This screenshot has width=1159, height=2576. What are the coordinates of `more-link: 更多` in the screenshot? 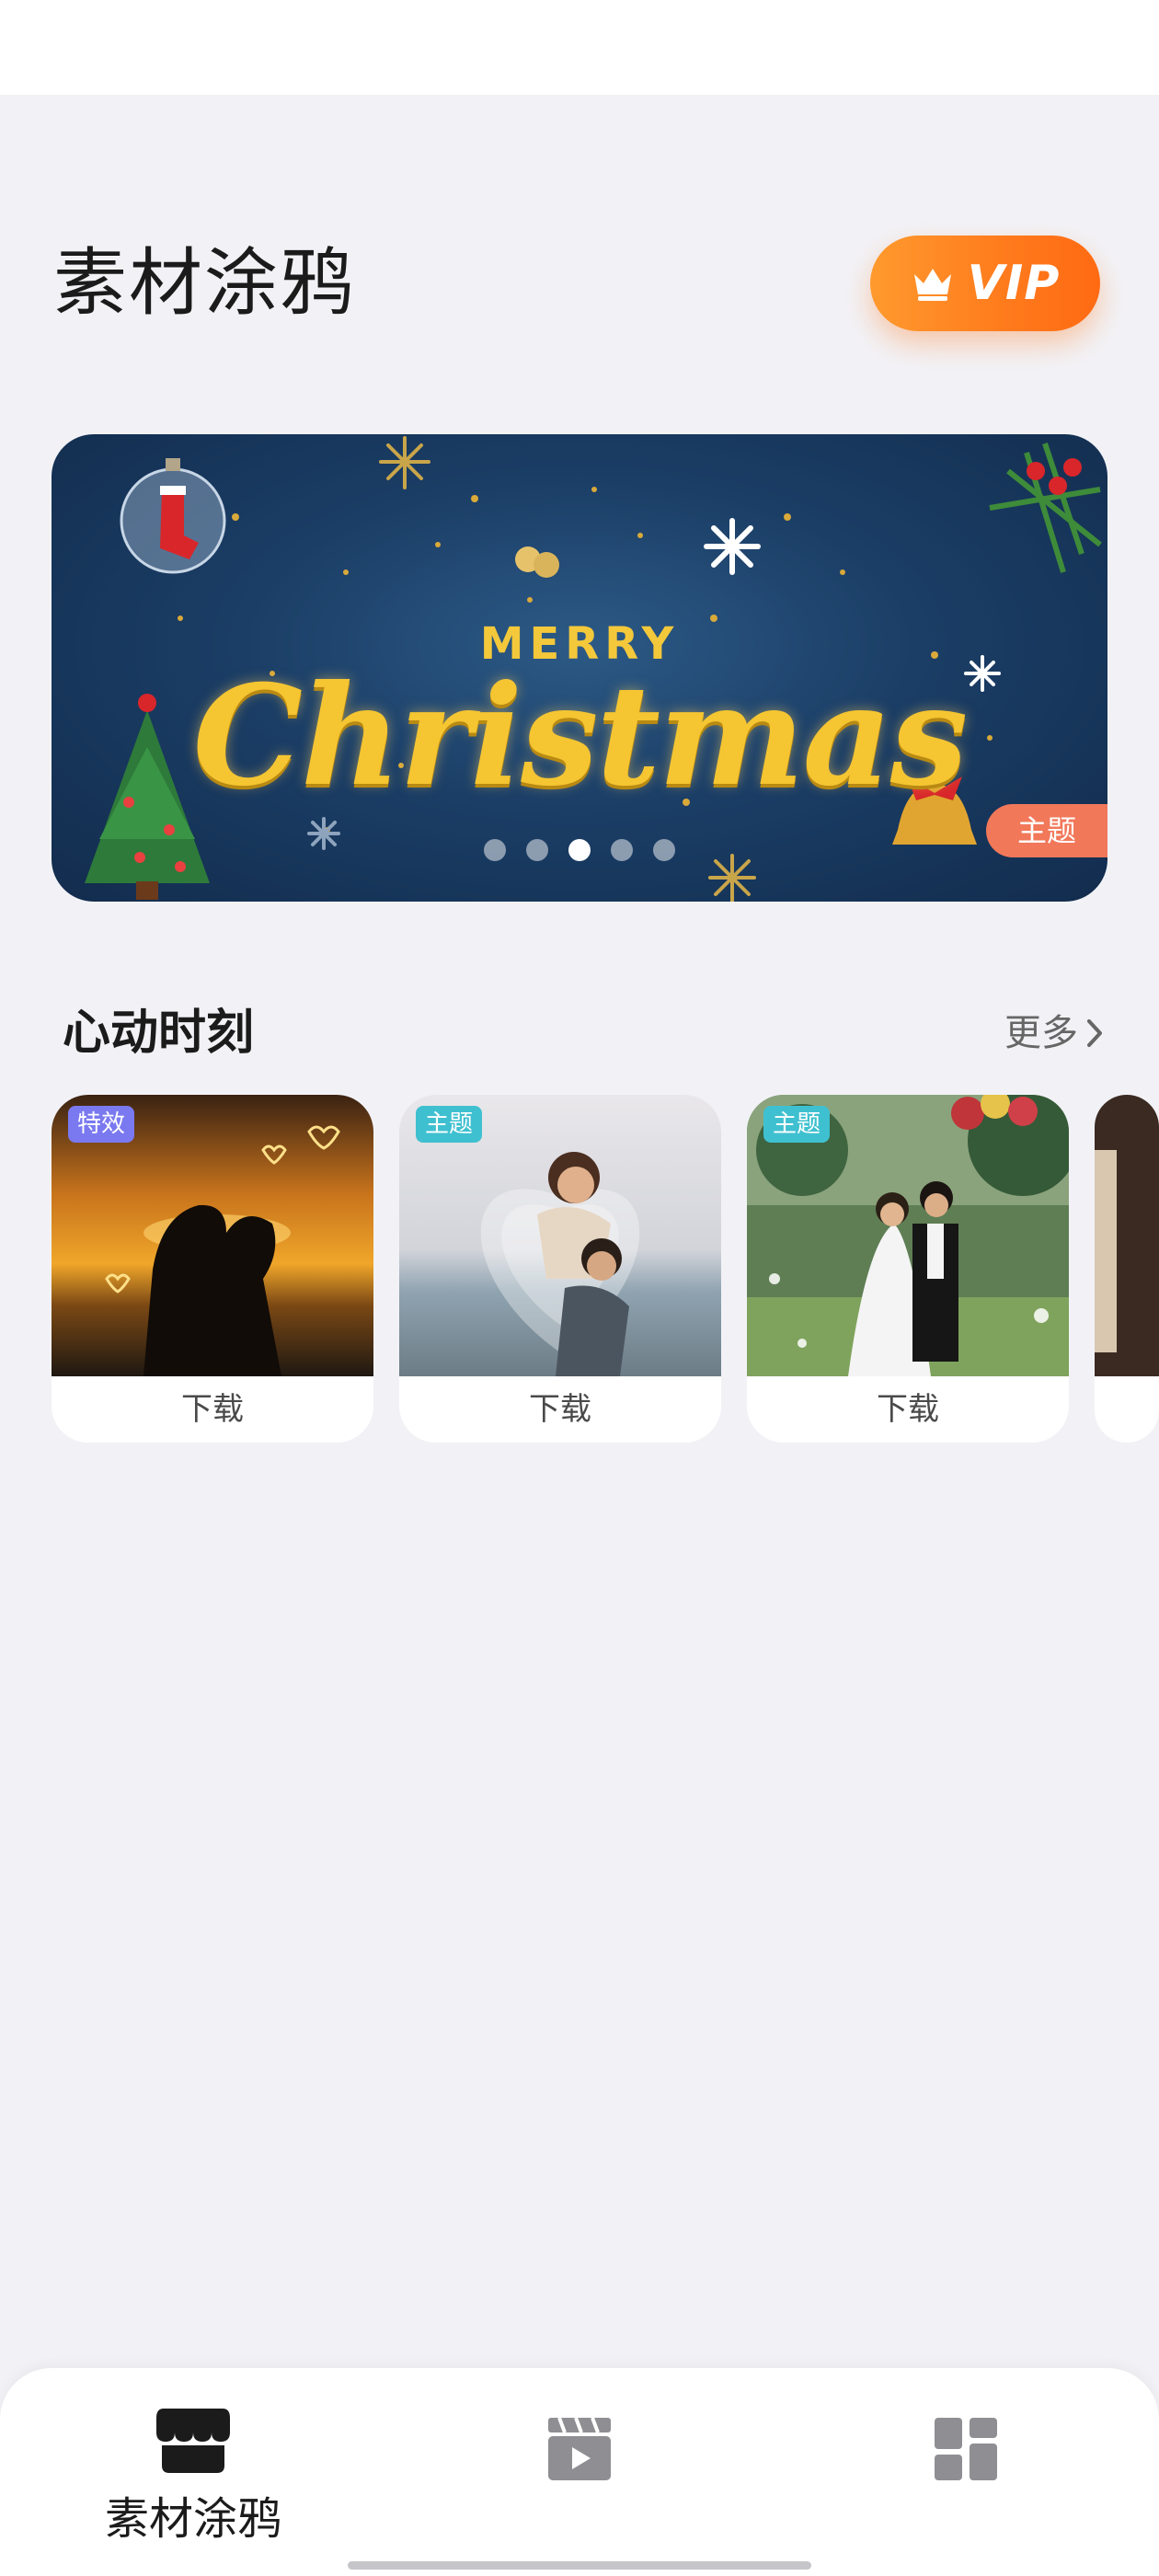 It's located at (1055, 1033).